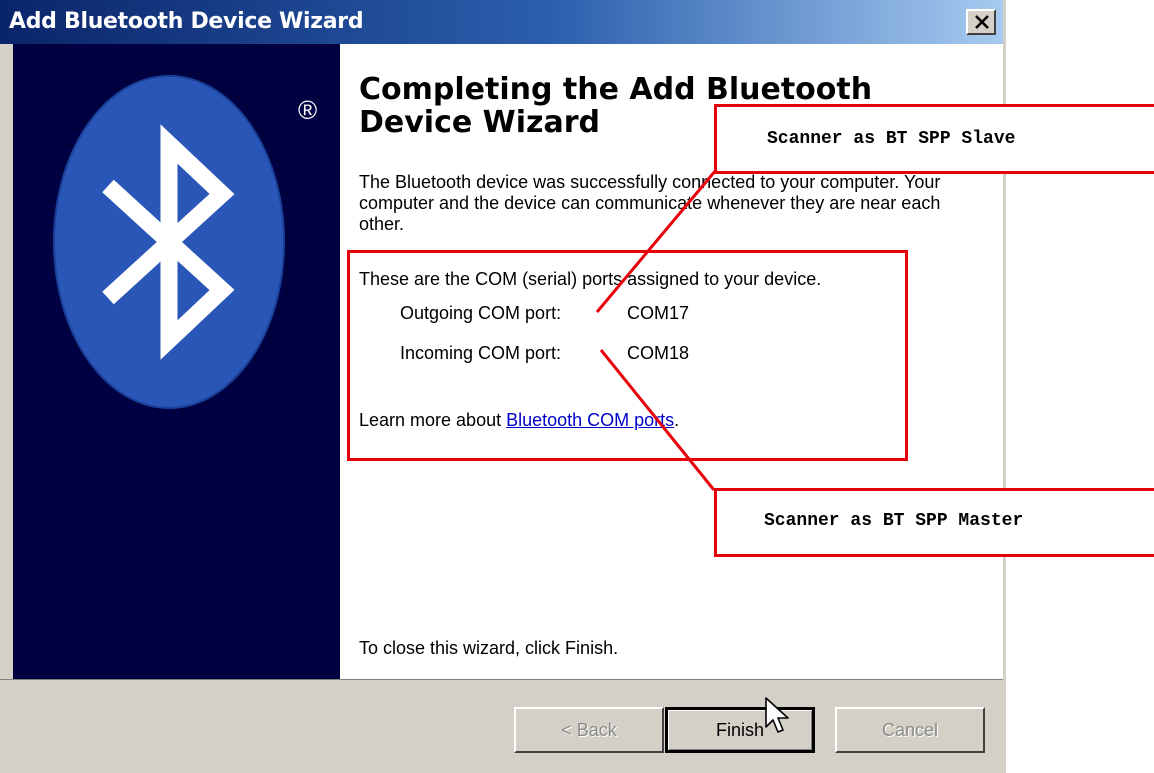 The image size is (1154, 773). I want to click on slave-callout: Scanner as BT SPP Slave, so click(934, 139).